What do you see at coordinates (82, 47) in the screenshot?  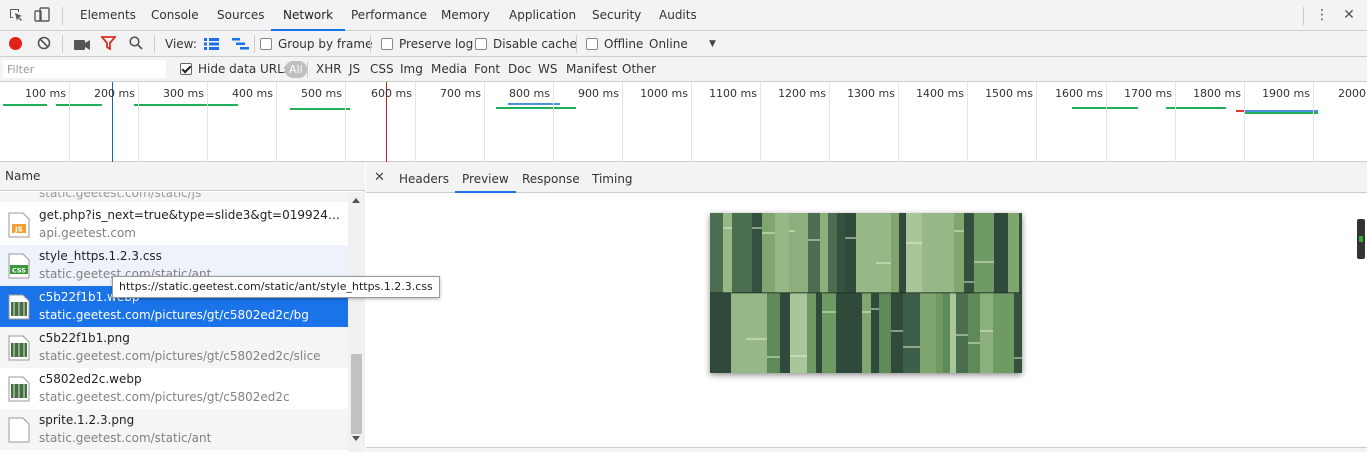 I see `capture-screenshots-icon` at bounding box center [82, 47].